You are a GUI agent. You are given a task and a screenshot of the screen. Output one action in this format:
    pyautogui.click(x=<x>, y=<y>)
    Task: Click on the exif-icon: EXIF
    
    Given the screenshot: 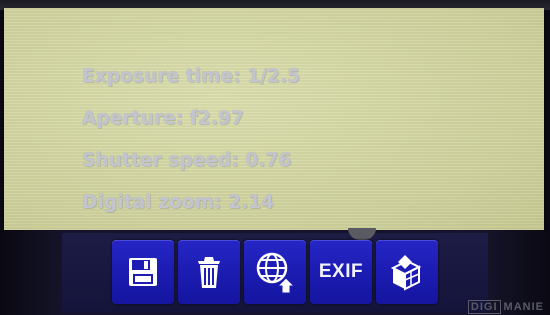 What is the action you would take?
    pyautogui.click(x=341, y=271)
    